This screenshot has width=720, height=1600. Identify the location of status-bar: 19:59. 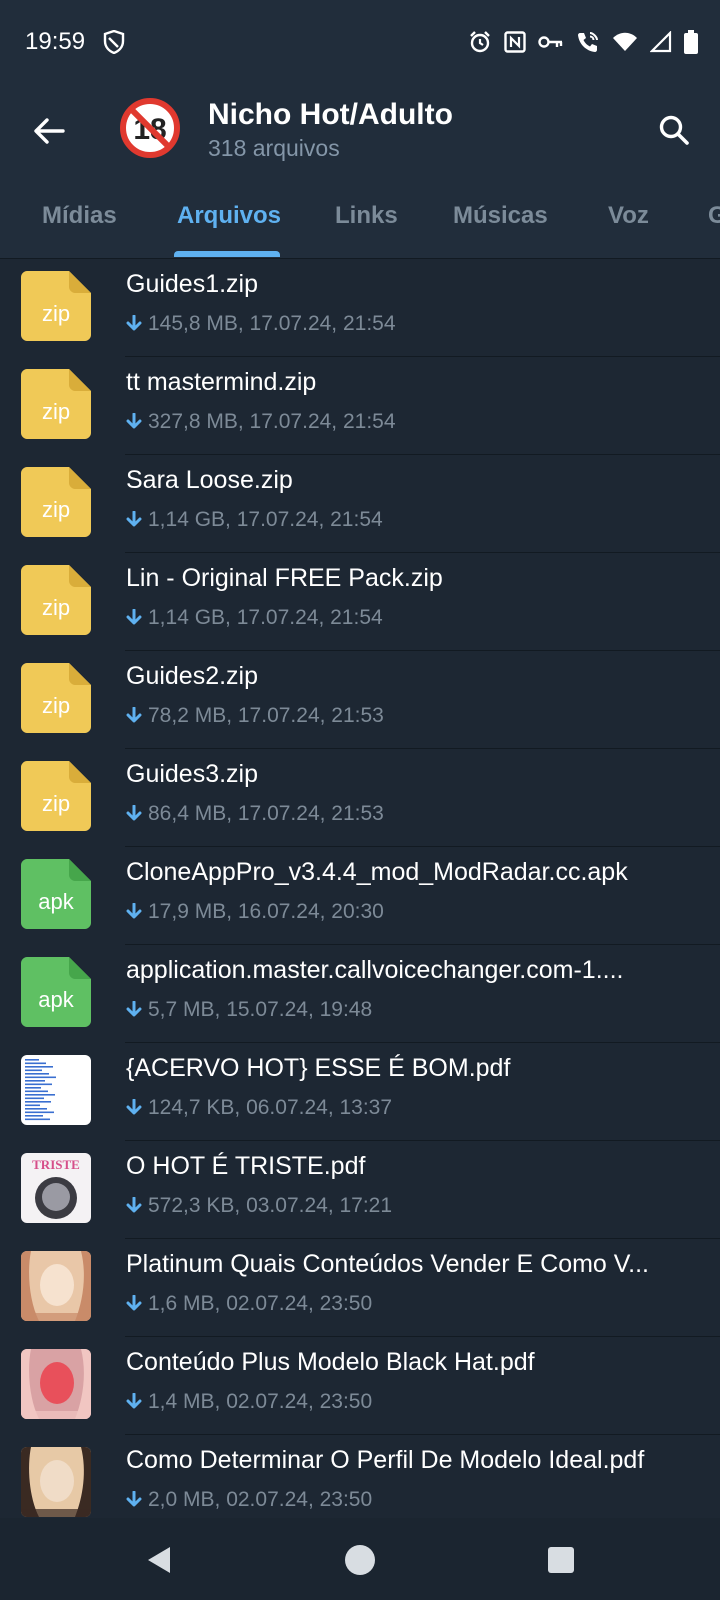
(360, 44).